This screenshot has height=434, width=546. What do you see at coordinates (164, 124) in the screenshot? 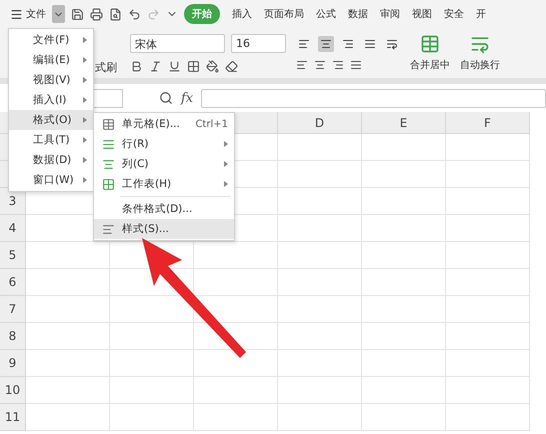
I see `menu-item: 单元格(E)... Ctrl+1` at bounding box center [164, 124].